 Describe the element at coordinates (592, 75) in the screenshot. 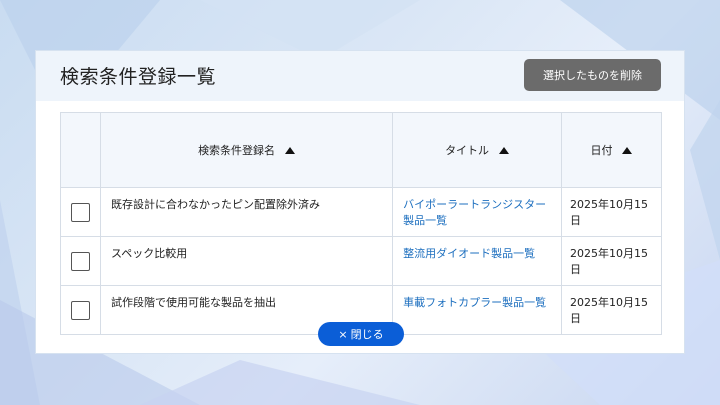

I see `delete-selected-button: 選択したものを削除` at that location.